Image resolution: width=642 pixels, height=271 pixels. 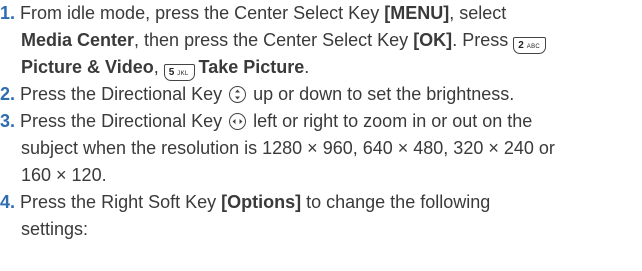 I want to click on step-number: 4., so click(x=8, y=202).